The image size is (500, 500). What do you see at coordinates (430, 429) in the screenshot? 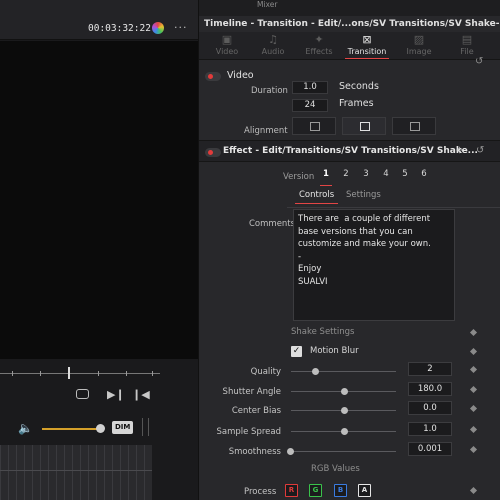
I see `sample-spread-input: 1.0` at bounding box center [430, 429].